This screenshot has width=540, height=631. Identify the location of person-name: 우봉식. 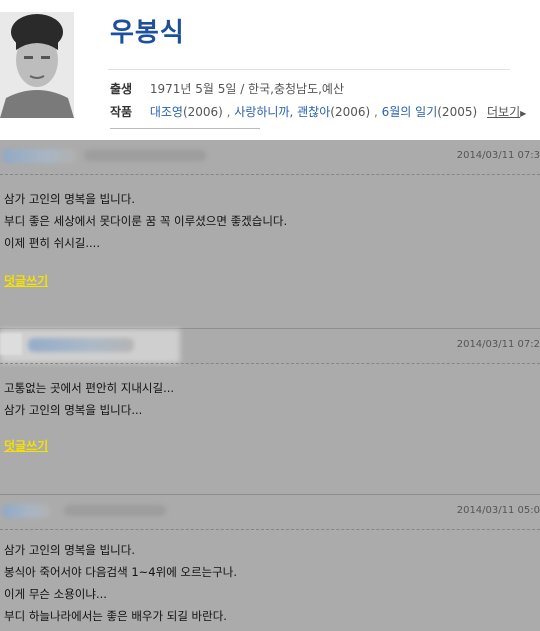
(147, 30).